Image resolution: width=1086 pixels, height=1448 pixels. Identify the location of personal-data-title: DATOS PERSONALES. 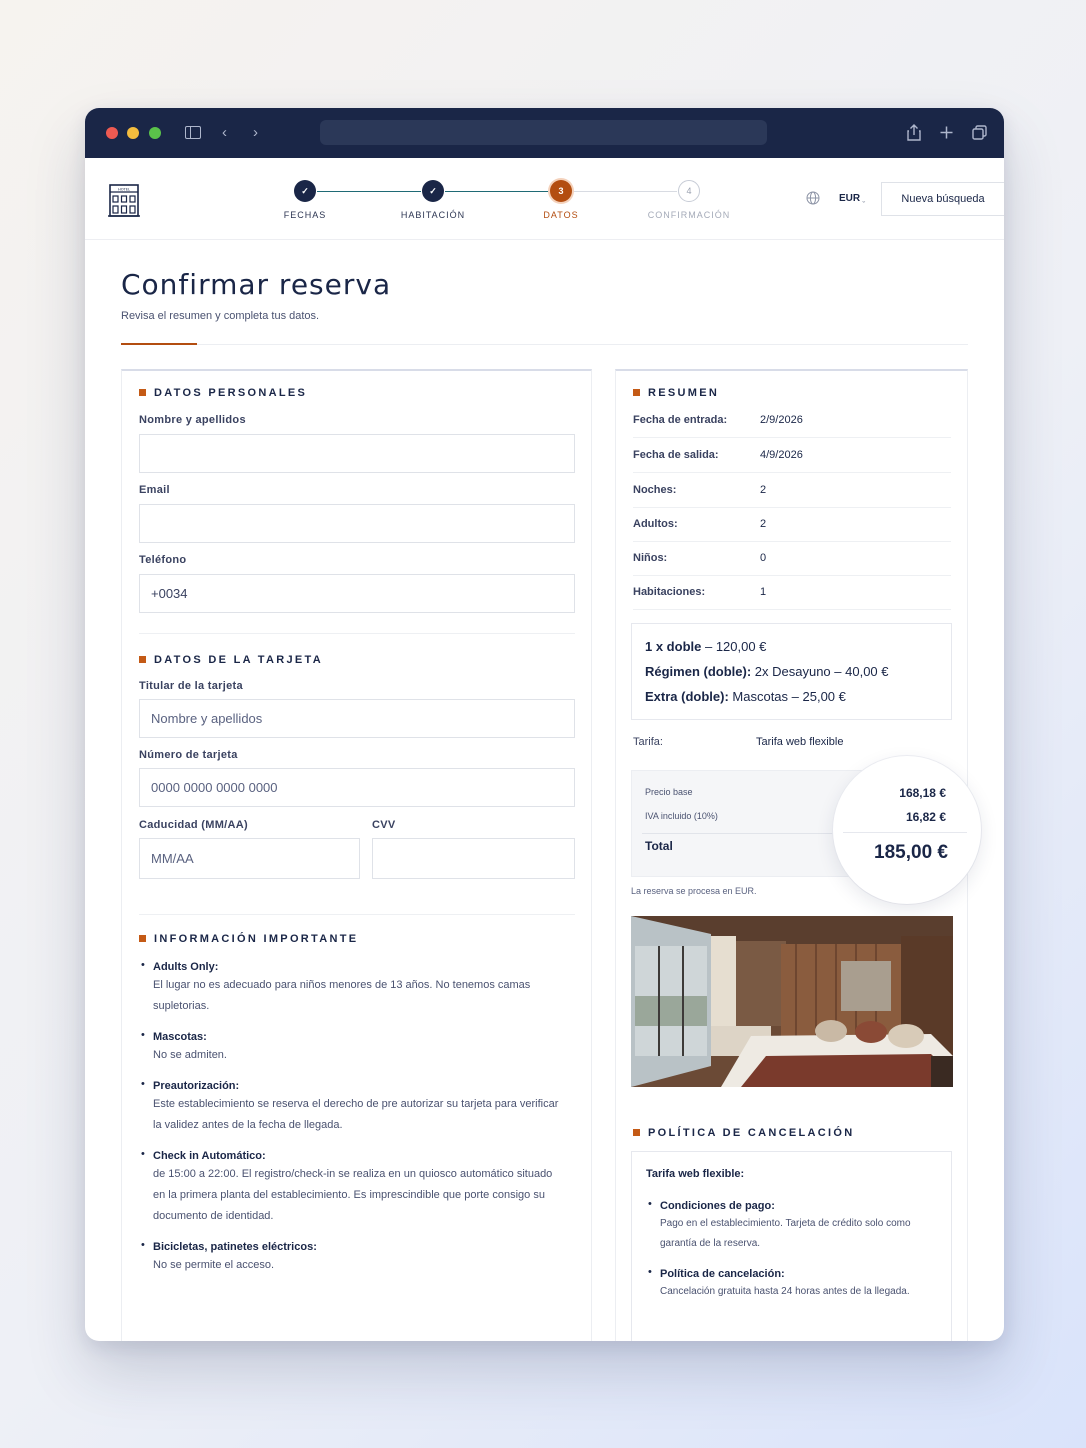
(223, 393).